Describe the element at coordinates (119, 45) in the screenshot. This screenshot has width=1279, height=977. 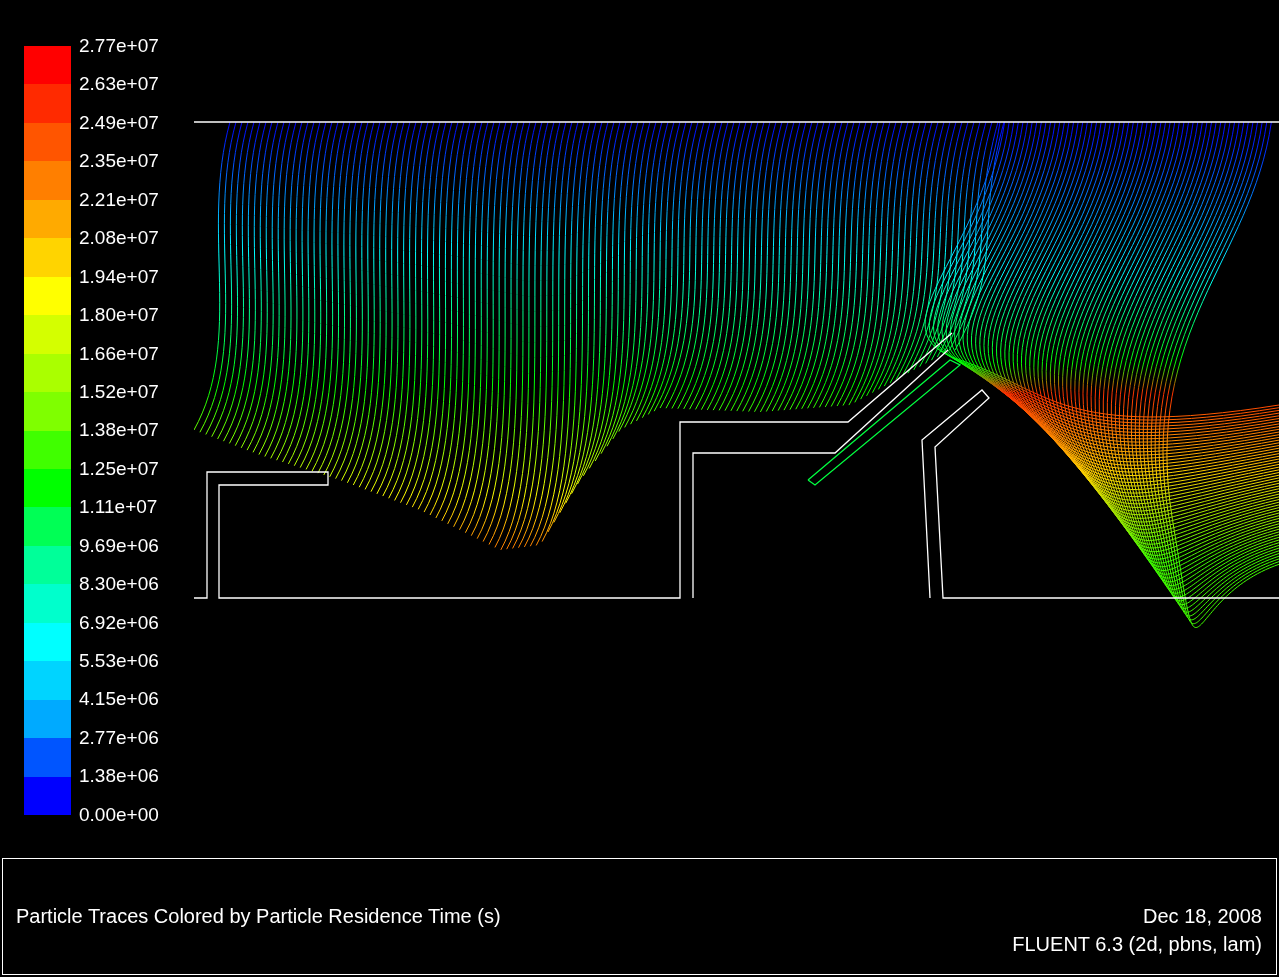
I see `colormap-label: 2.77e+07` at that location.